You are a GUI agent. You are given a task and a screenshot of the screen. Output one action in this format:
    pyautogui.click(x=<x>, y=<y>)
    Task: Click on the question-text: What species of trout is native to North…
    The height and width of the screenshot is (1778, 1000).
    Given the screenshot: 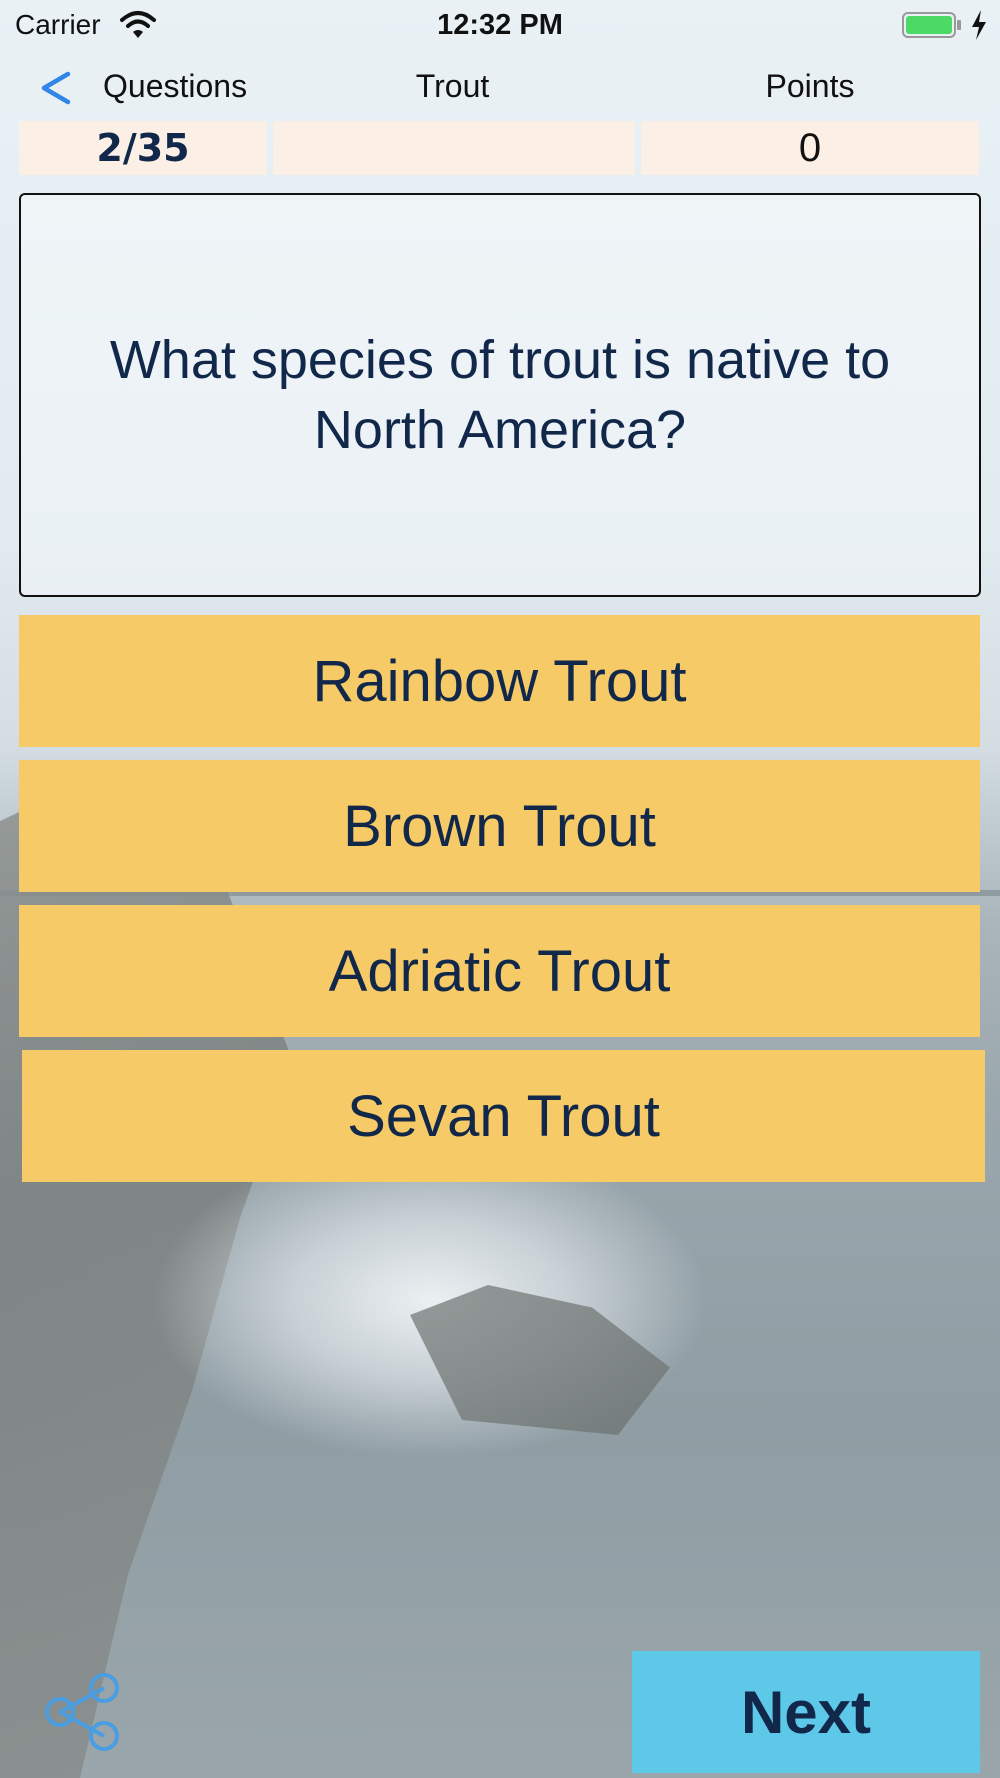 What is the action you would take?
    pyautogui.click(x=500, y=395)
    